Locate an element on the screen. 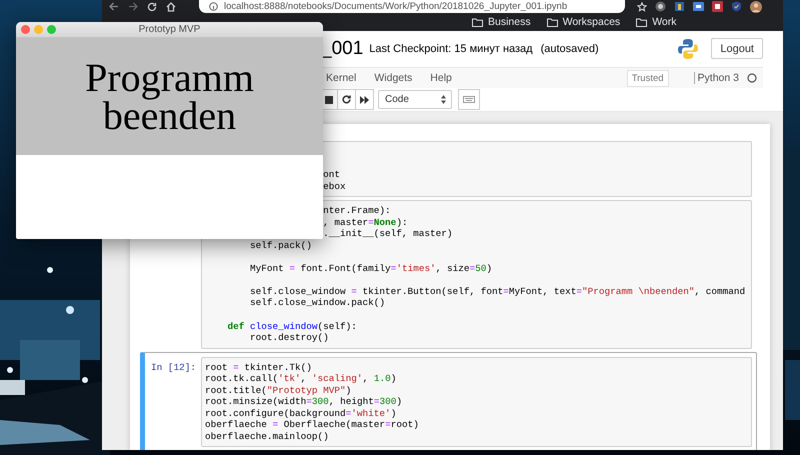 The image size is (800, 455). fast-forward-icon is located at coordinates (364, 100).